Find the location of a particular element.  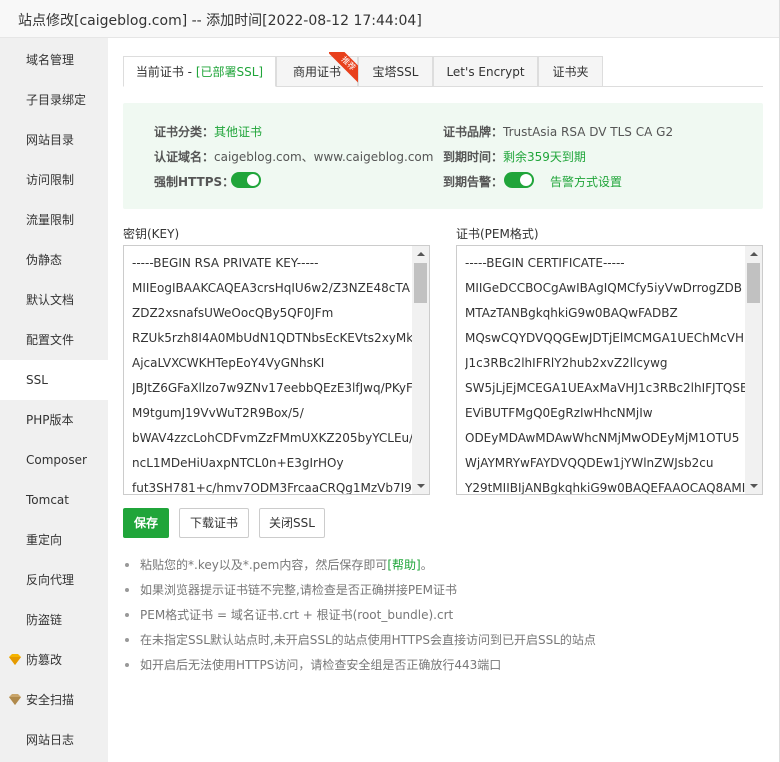

sidebar-item-rewrite: 伪静态 is located at coordinates (54, 260).